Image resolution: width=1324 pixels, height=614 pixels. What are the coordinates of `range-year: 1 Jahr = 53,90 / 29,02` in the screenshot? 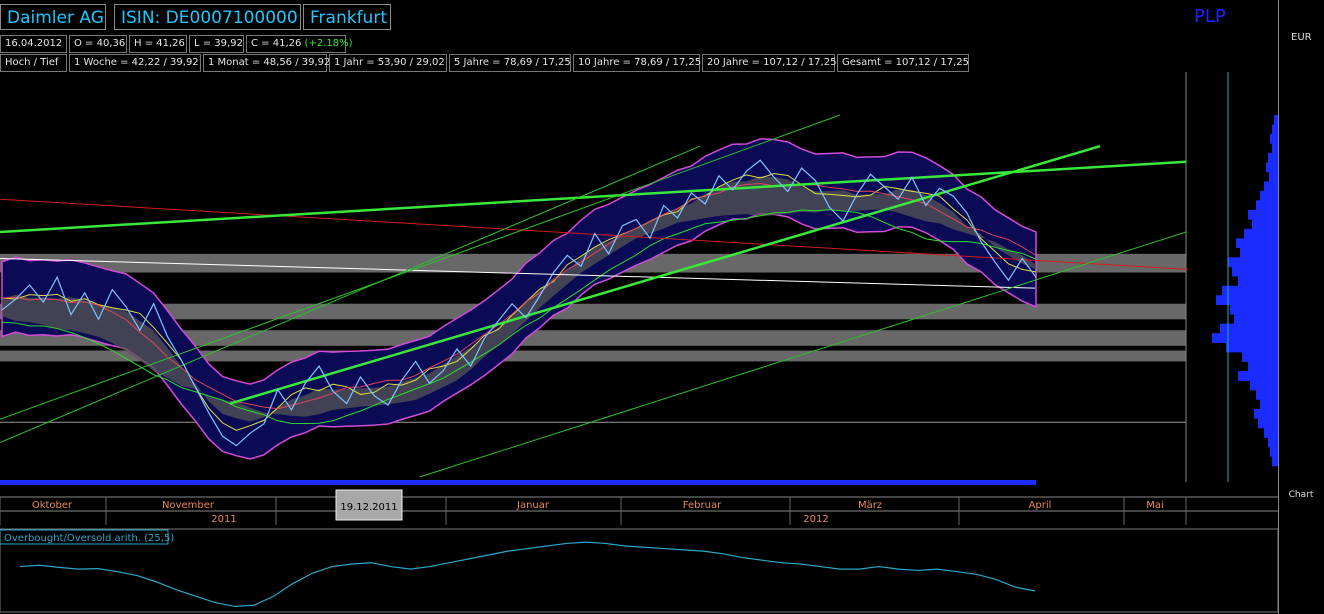 It's located at (388, 63).